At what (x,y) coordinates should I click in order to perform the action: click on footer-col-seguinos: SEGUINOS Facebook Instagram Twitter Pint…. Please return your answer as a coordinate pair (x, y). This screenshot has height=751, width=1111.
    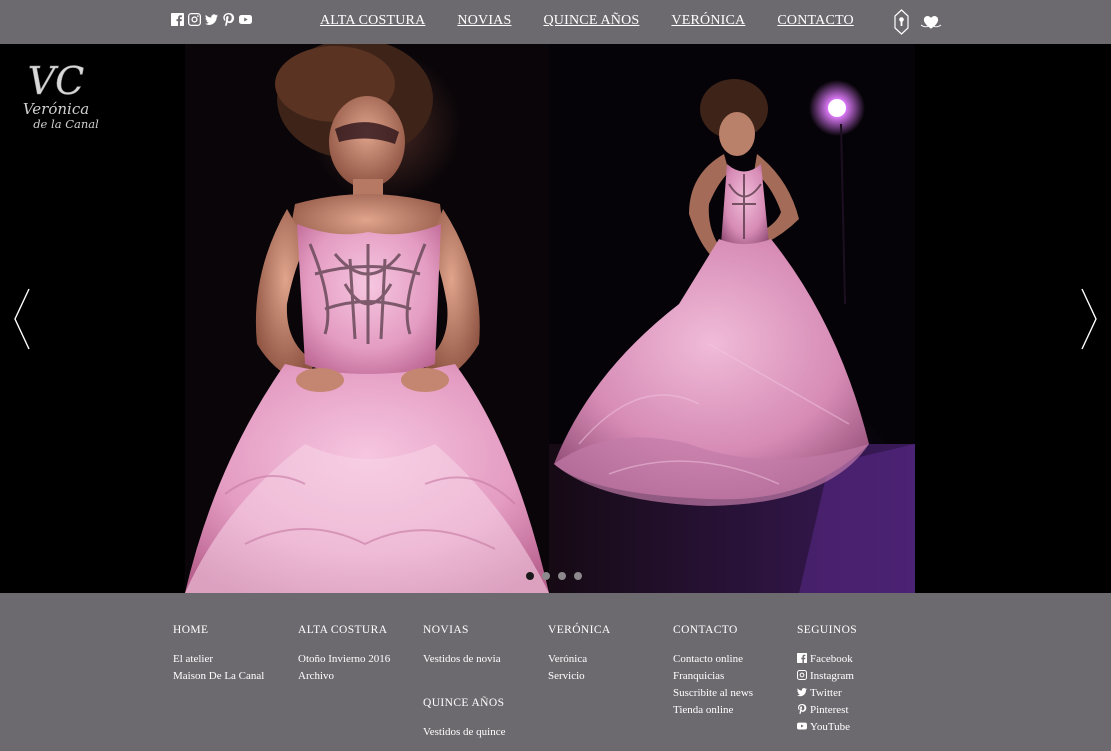
    Looking at the image, I should click on (827, 680).